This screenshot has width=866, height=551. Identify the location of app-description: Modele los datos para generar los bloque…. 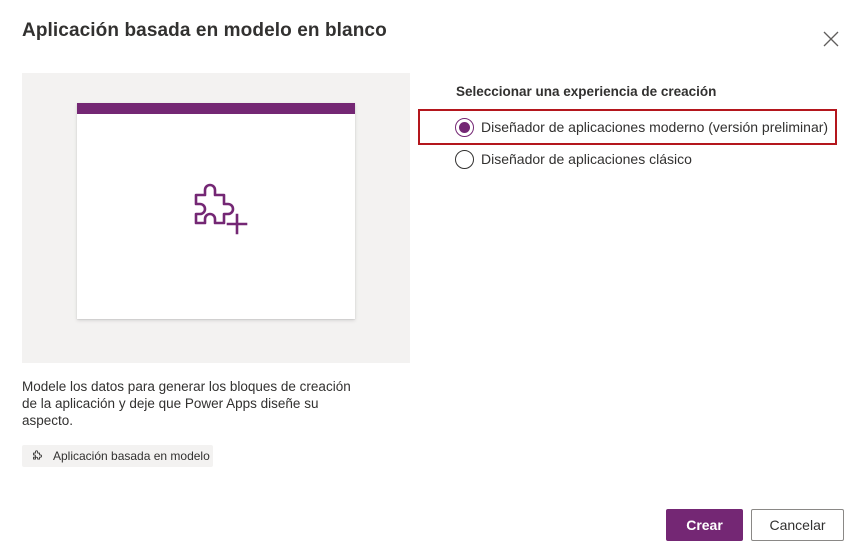
(186, 403).